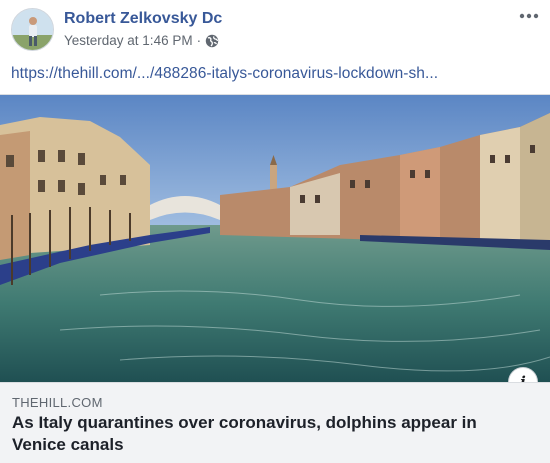  Describe the element at coordinates (529, 16) in the screenshot. I see `more-options-icon` at that location.